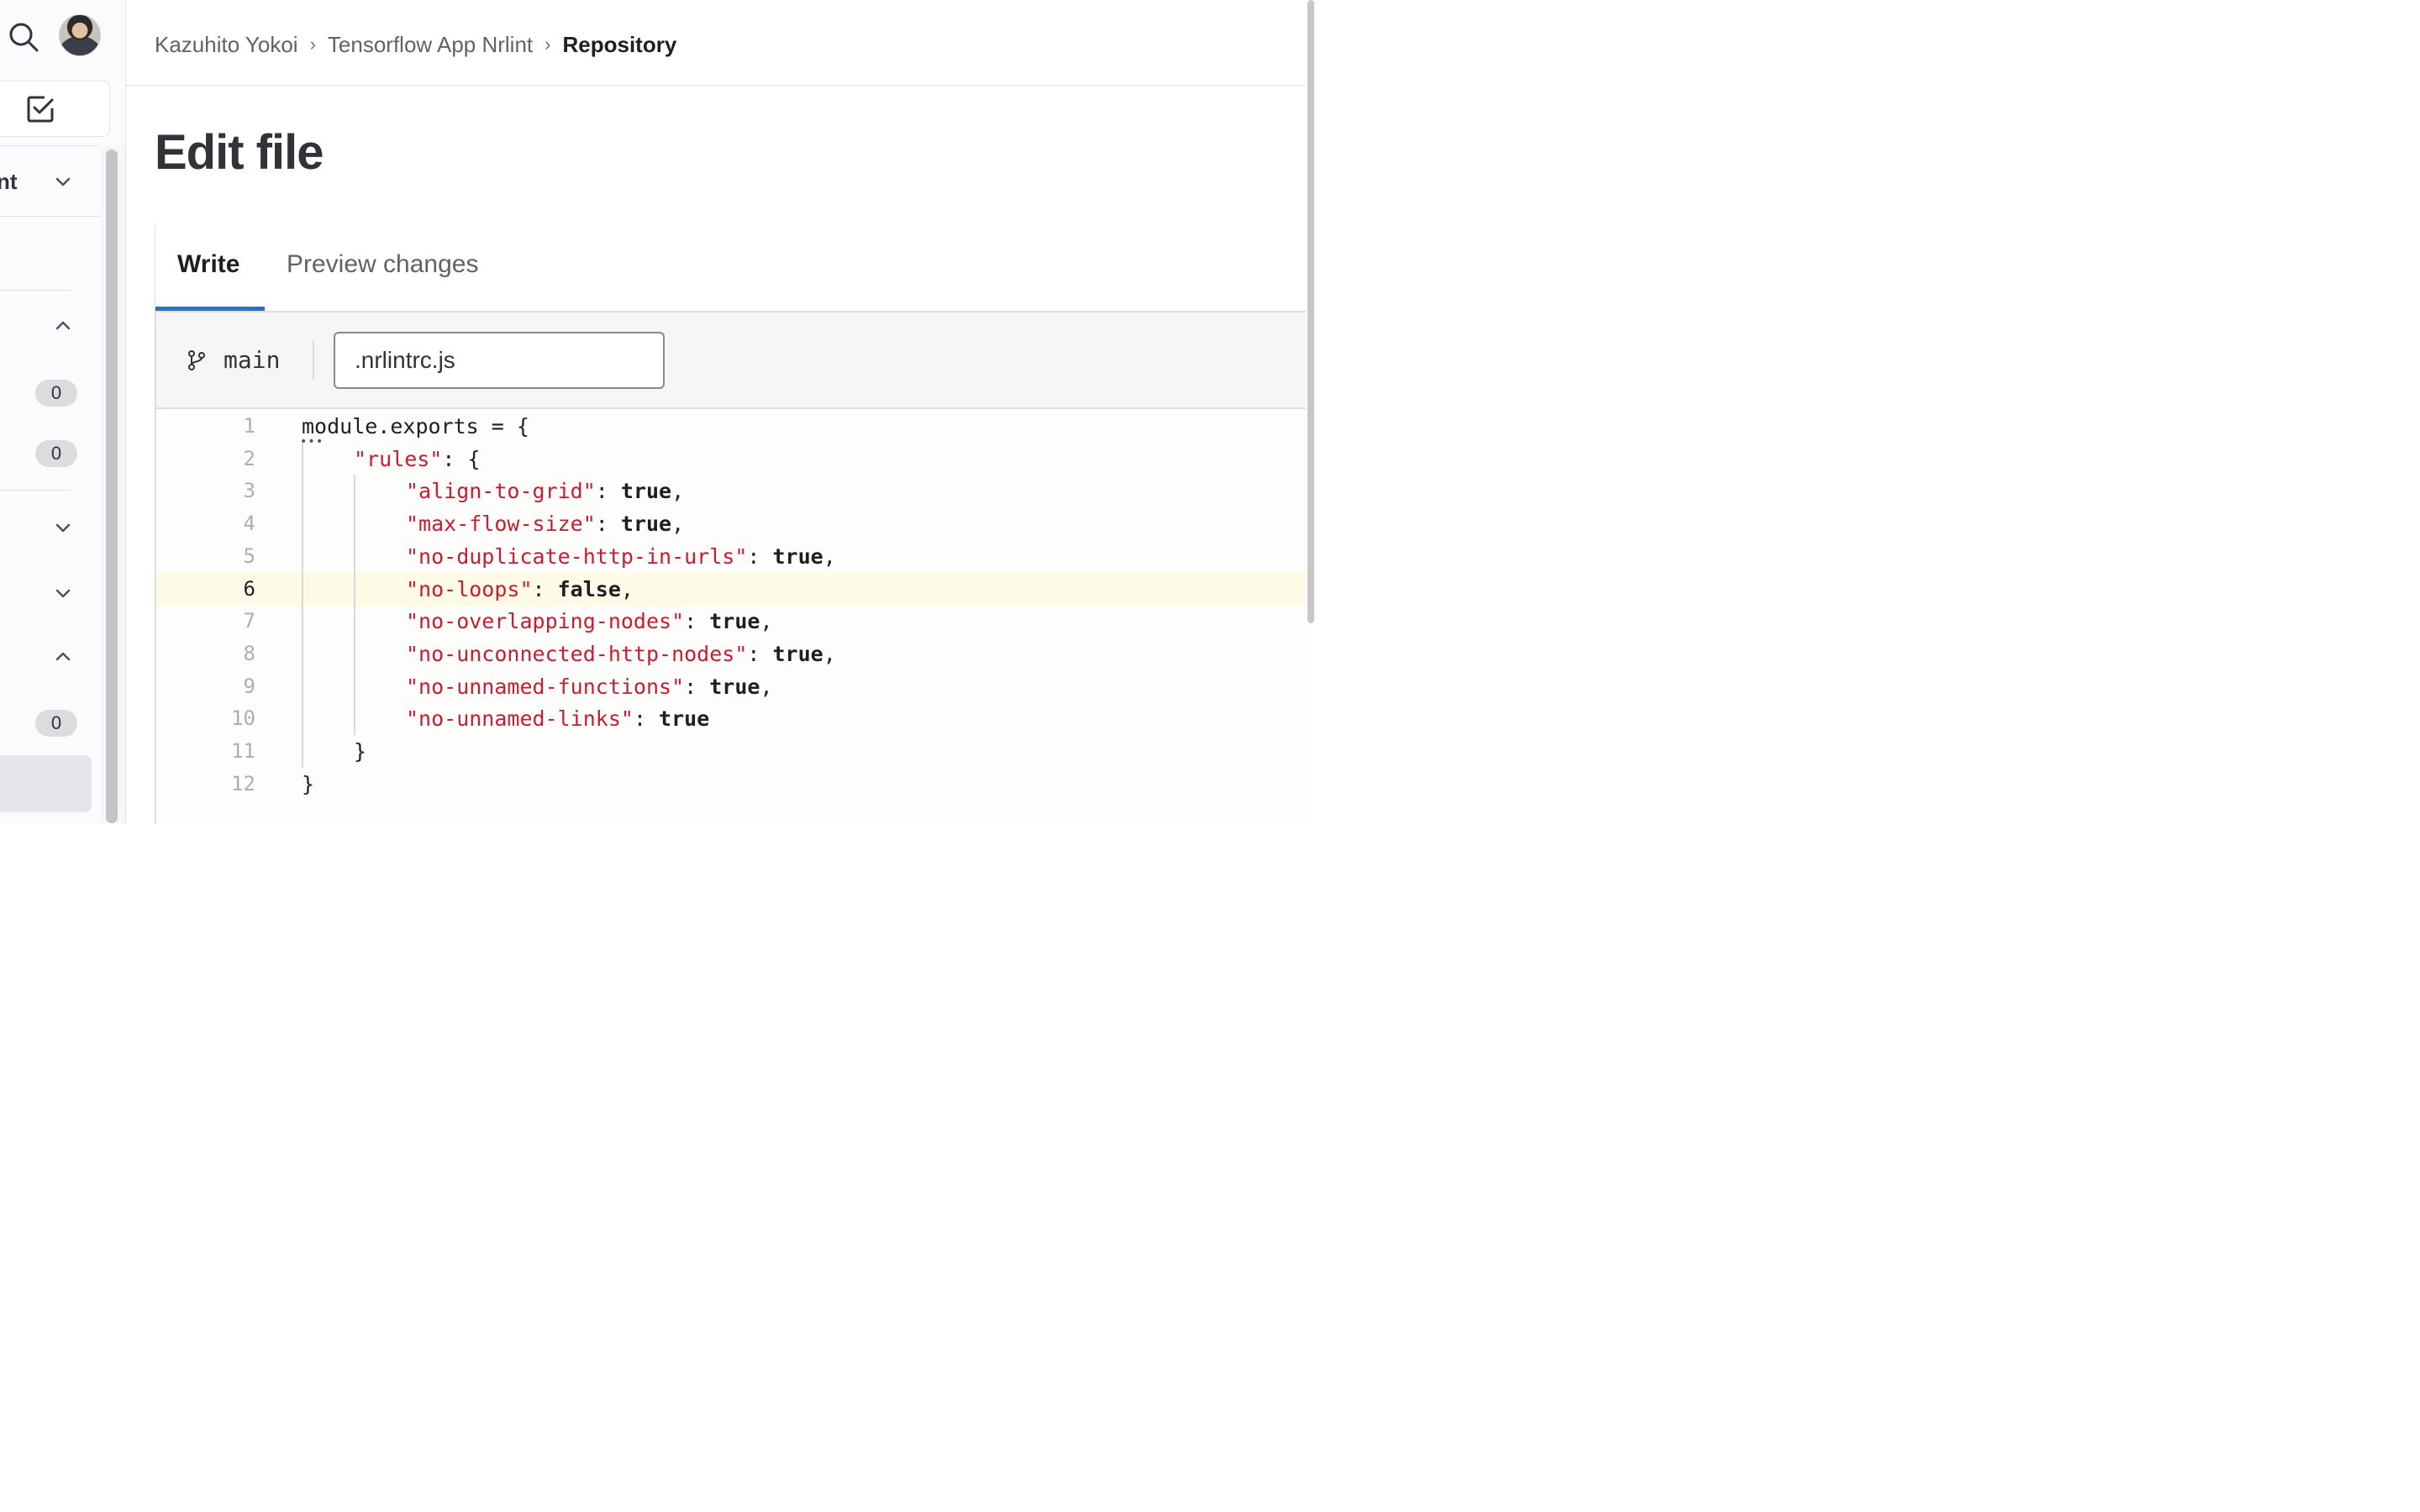 Image resolution: width=2420 pixels, height=1512 pixels. I want to click on breadcrumb-item-project: Tensorflow App Nrlint, so click(431, 45).